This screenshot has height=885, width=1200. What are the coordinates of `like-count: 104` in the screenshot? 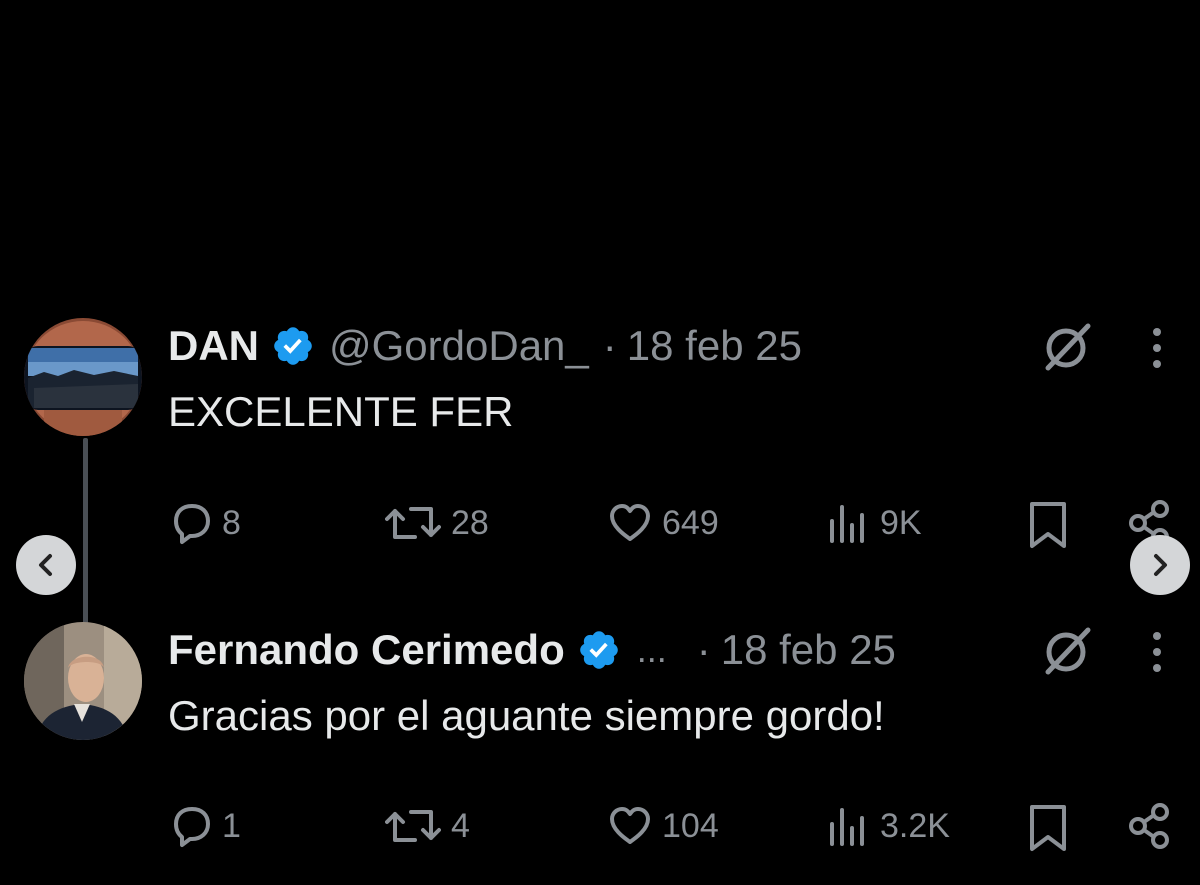 It's located at (690, 825).